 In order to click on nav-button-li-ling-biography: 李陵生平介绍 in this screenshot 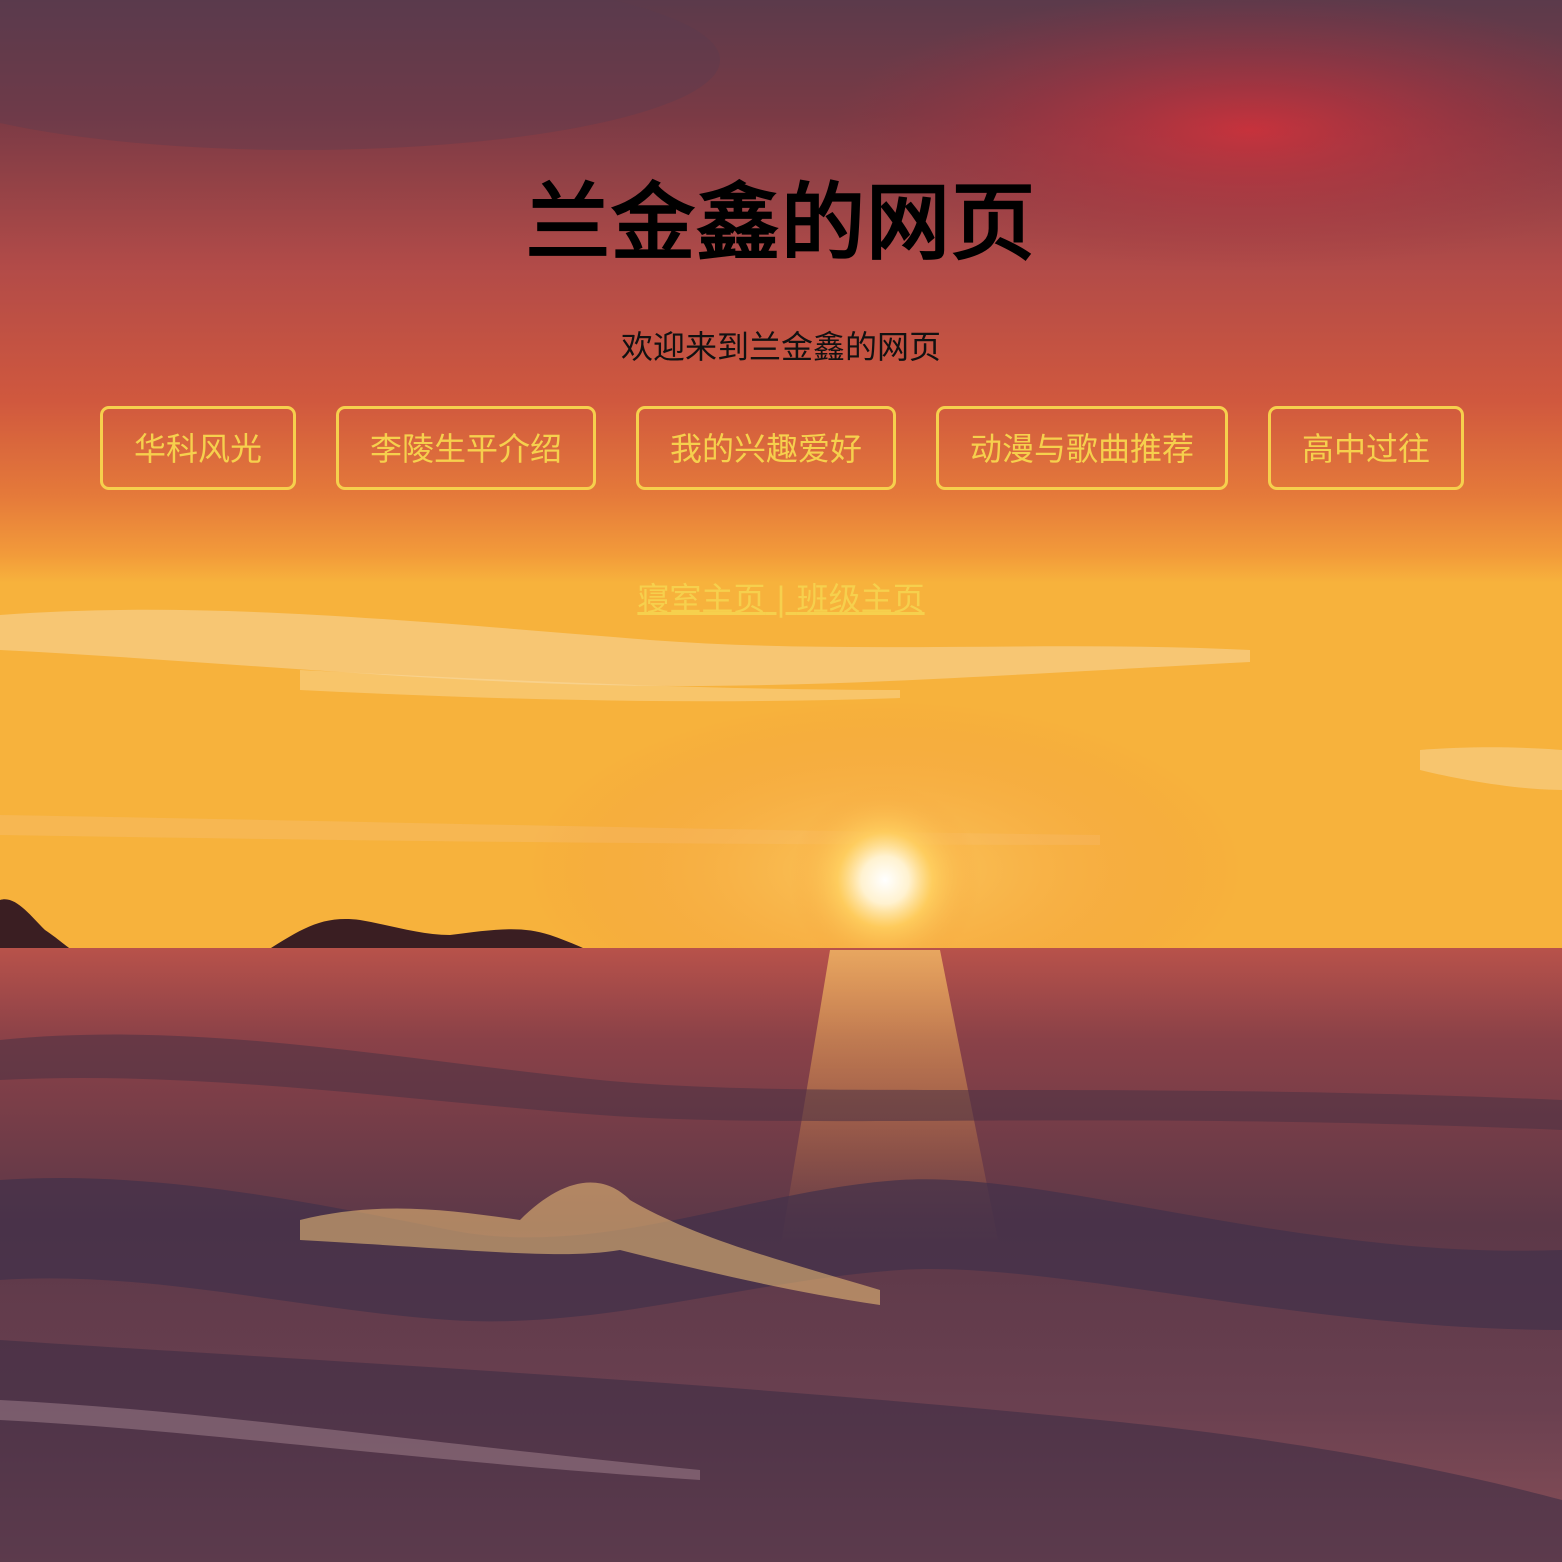, I will do `click(466, 448)`.